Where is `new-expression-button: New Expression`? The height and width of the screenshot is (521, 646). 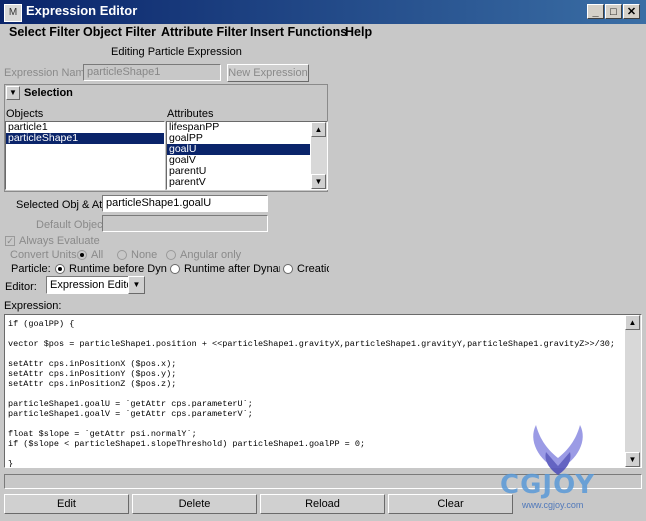 new-expression-button: New Expression is located at coordinates (268, 73).